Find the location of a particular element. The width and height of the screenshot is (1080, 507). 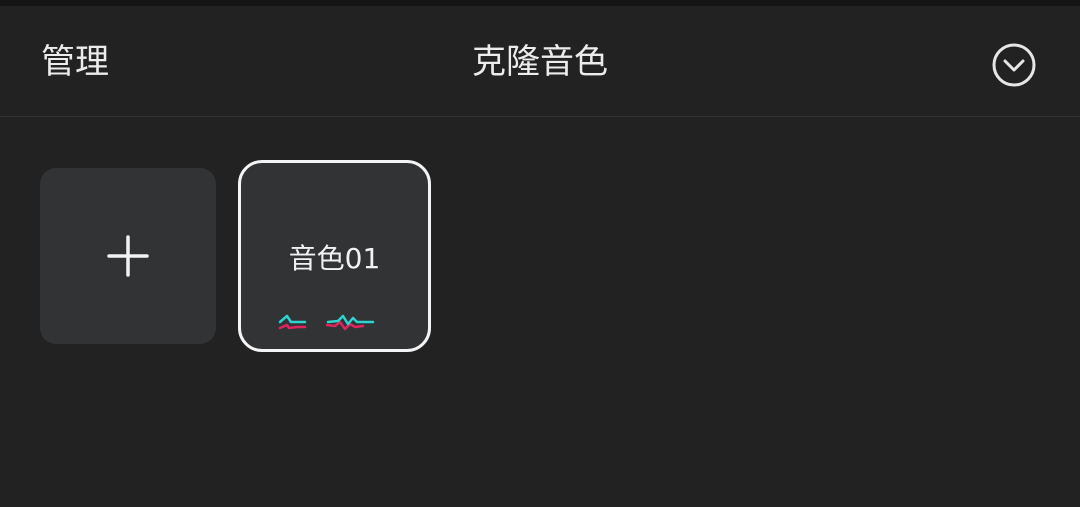

collapse-button is located at coordinates (1014, 65).